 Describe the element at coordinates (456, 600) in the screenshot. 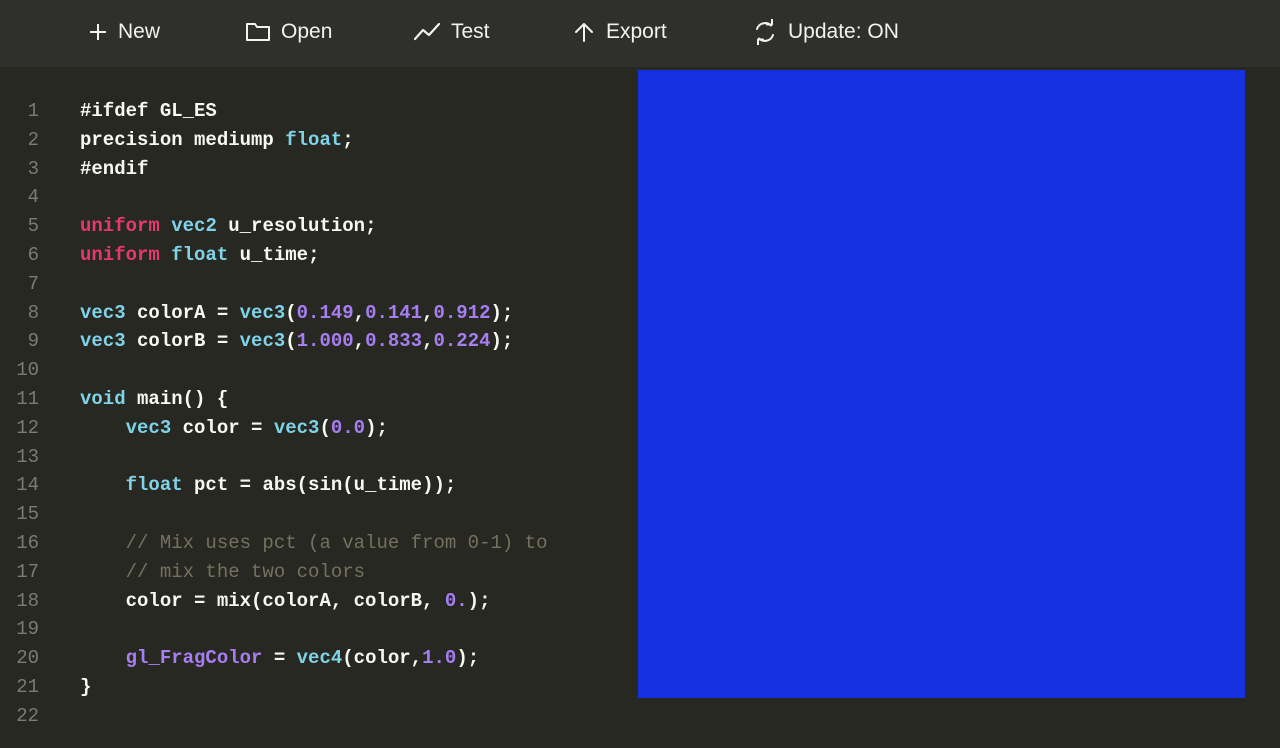

I see `number-token: 0.` at that location.